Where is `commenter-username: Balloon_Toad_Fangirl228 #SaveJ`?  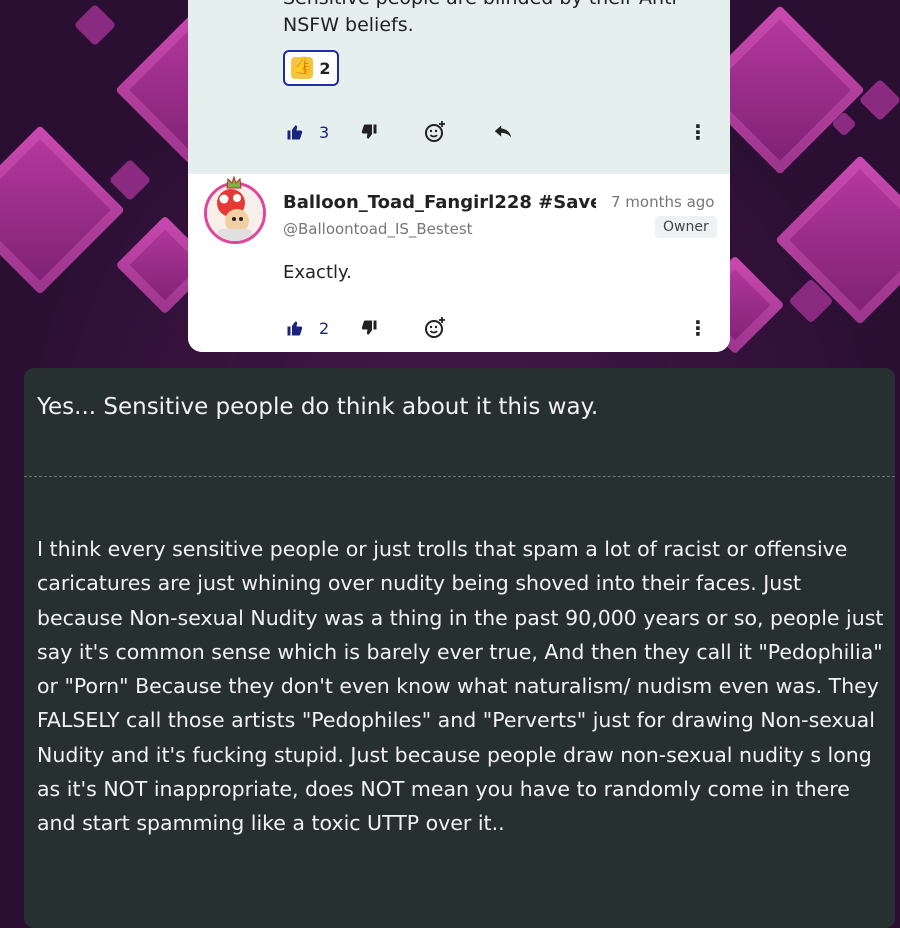 commenter-username: Balloon_Toad_Fangirl228 #SaveJ is located at coordinates (439, 202).